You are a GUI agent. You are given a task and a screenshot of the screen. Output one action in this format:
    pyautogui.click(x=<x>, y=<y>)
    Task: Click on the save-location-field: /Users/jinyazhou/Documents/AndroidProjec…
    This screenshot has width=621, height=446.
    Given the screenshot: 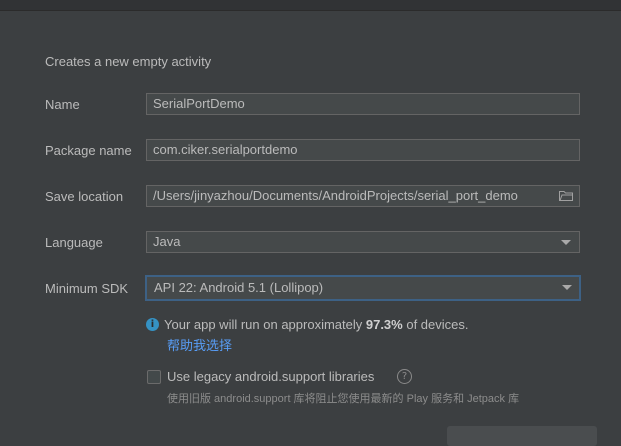 What is the action you would take?
    pyautogui.click(x=363, y=196)
    